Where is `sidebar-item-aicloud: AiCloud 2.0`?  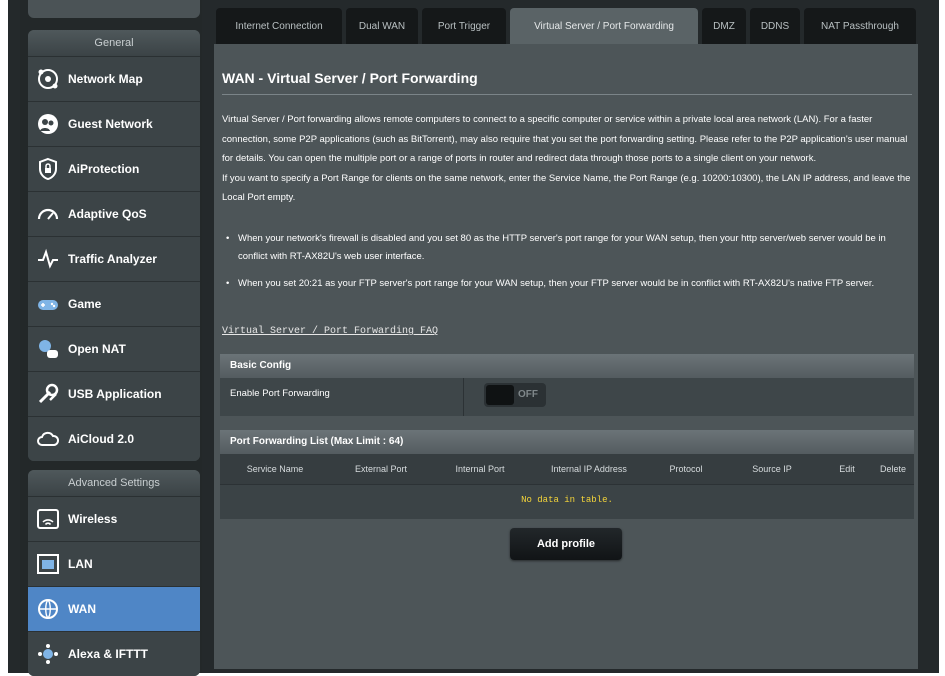
sidebar-item-aicloud: AiCloud 2.0 is located at coordinates (114, 439).